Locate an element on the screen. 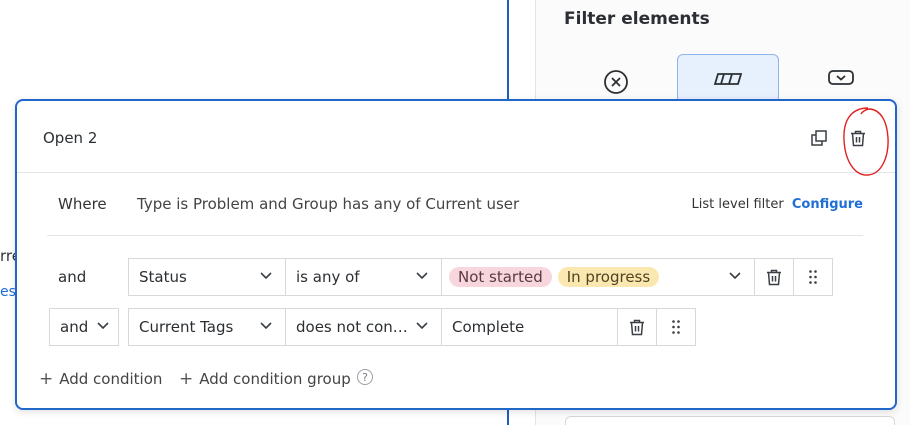 Image resolution: width=910 pixels, height=425 pixels. value-text: Complete is located at coordinates (488, 327).